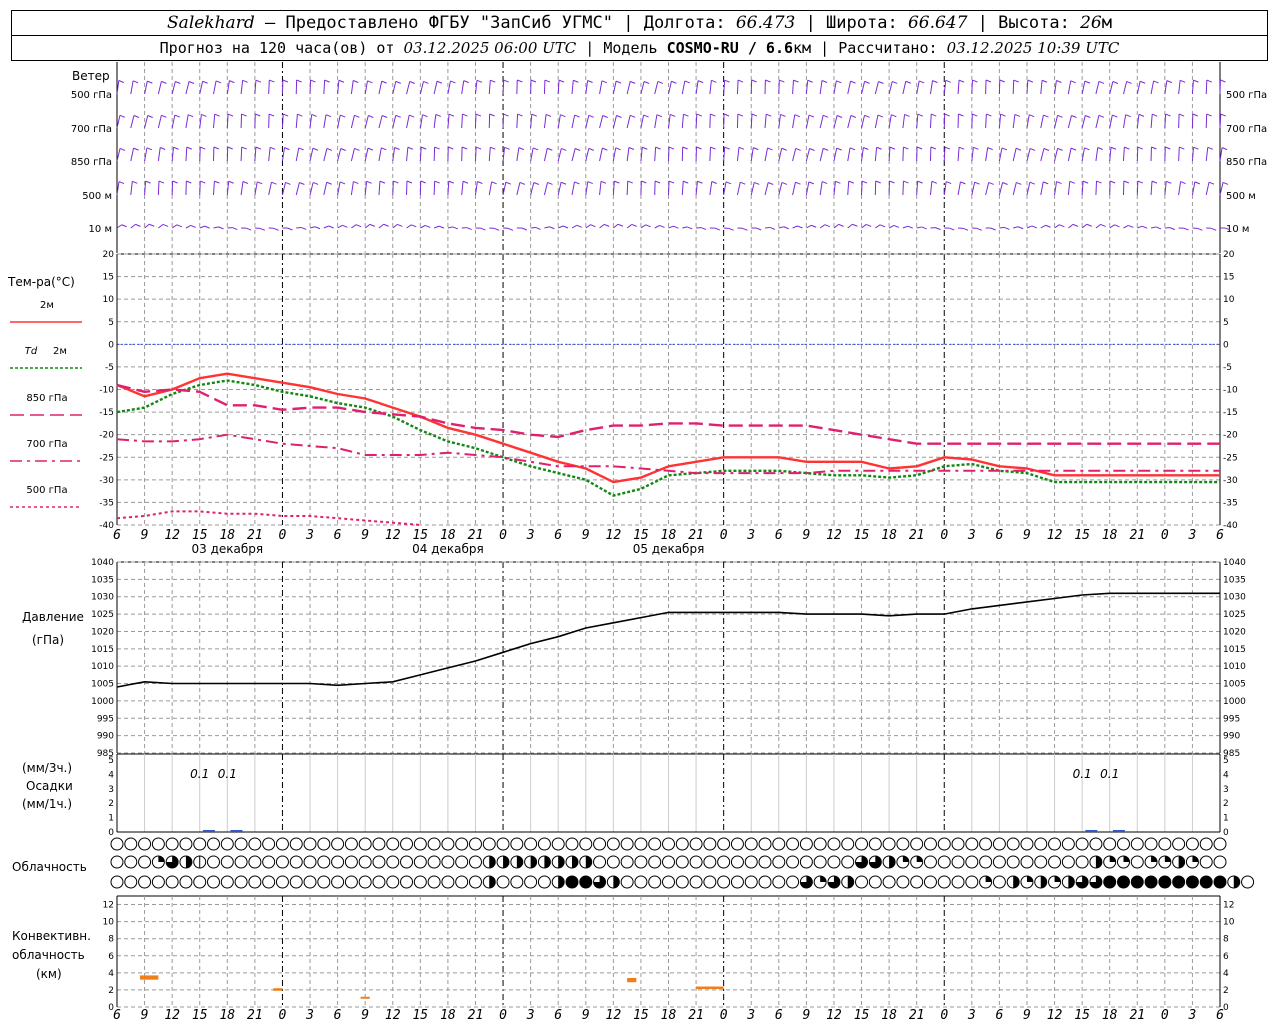  What do you see at coordinates (111, 940) in the screenshot?
I see `ytick-left: 8` at bounding box center [111, 940].